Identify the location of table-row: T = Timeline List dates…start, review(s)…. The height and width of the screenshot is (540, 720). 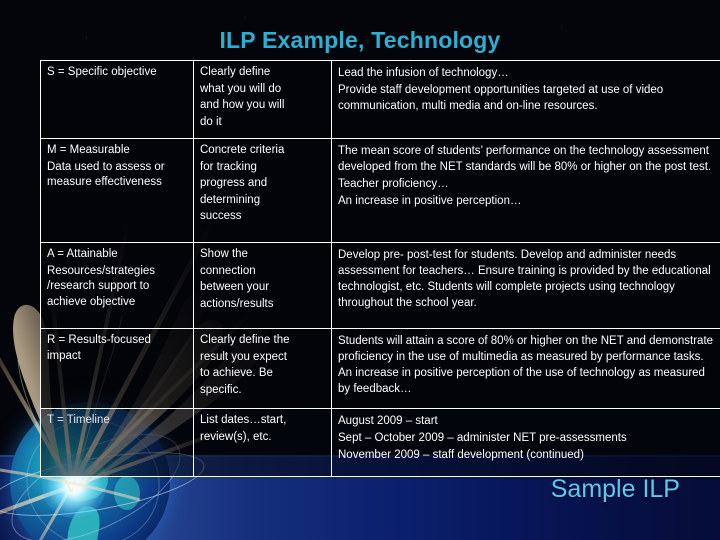
(380, 442).